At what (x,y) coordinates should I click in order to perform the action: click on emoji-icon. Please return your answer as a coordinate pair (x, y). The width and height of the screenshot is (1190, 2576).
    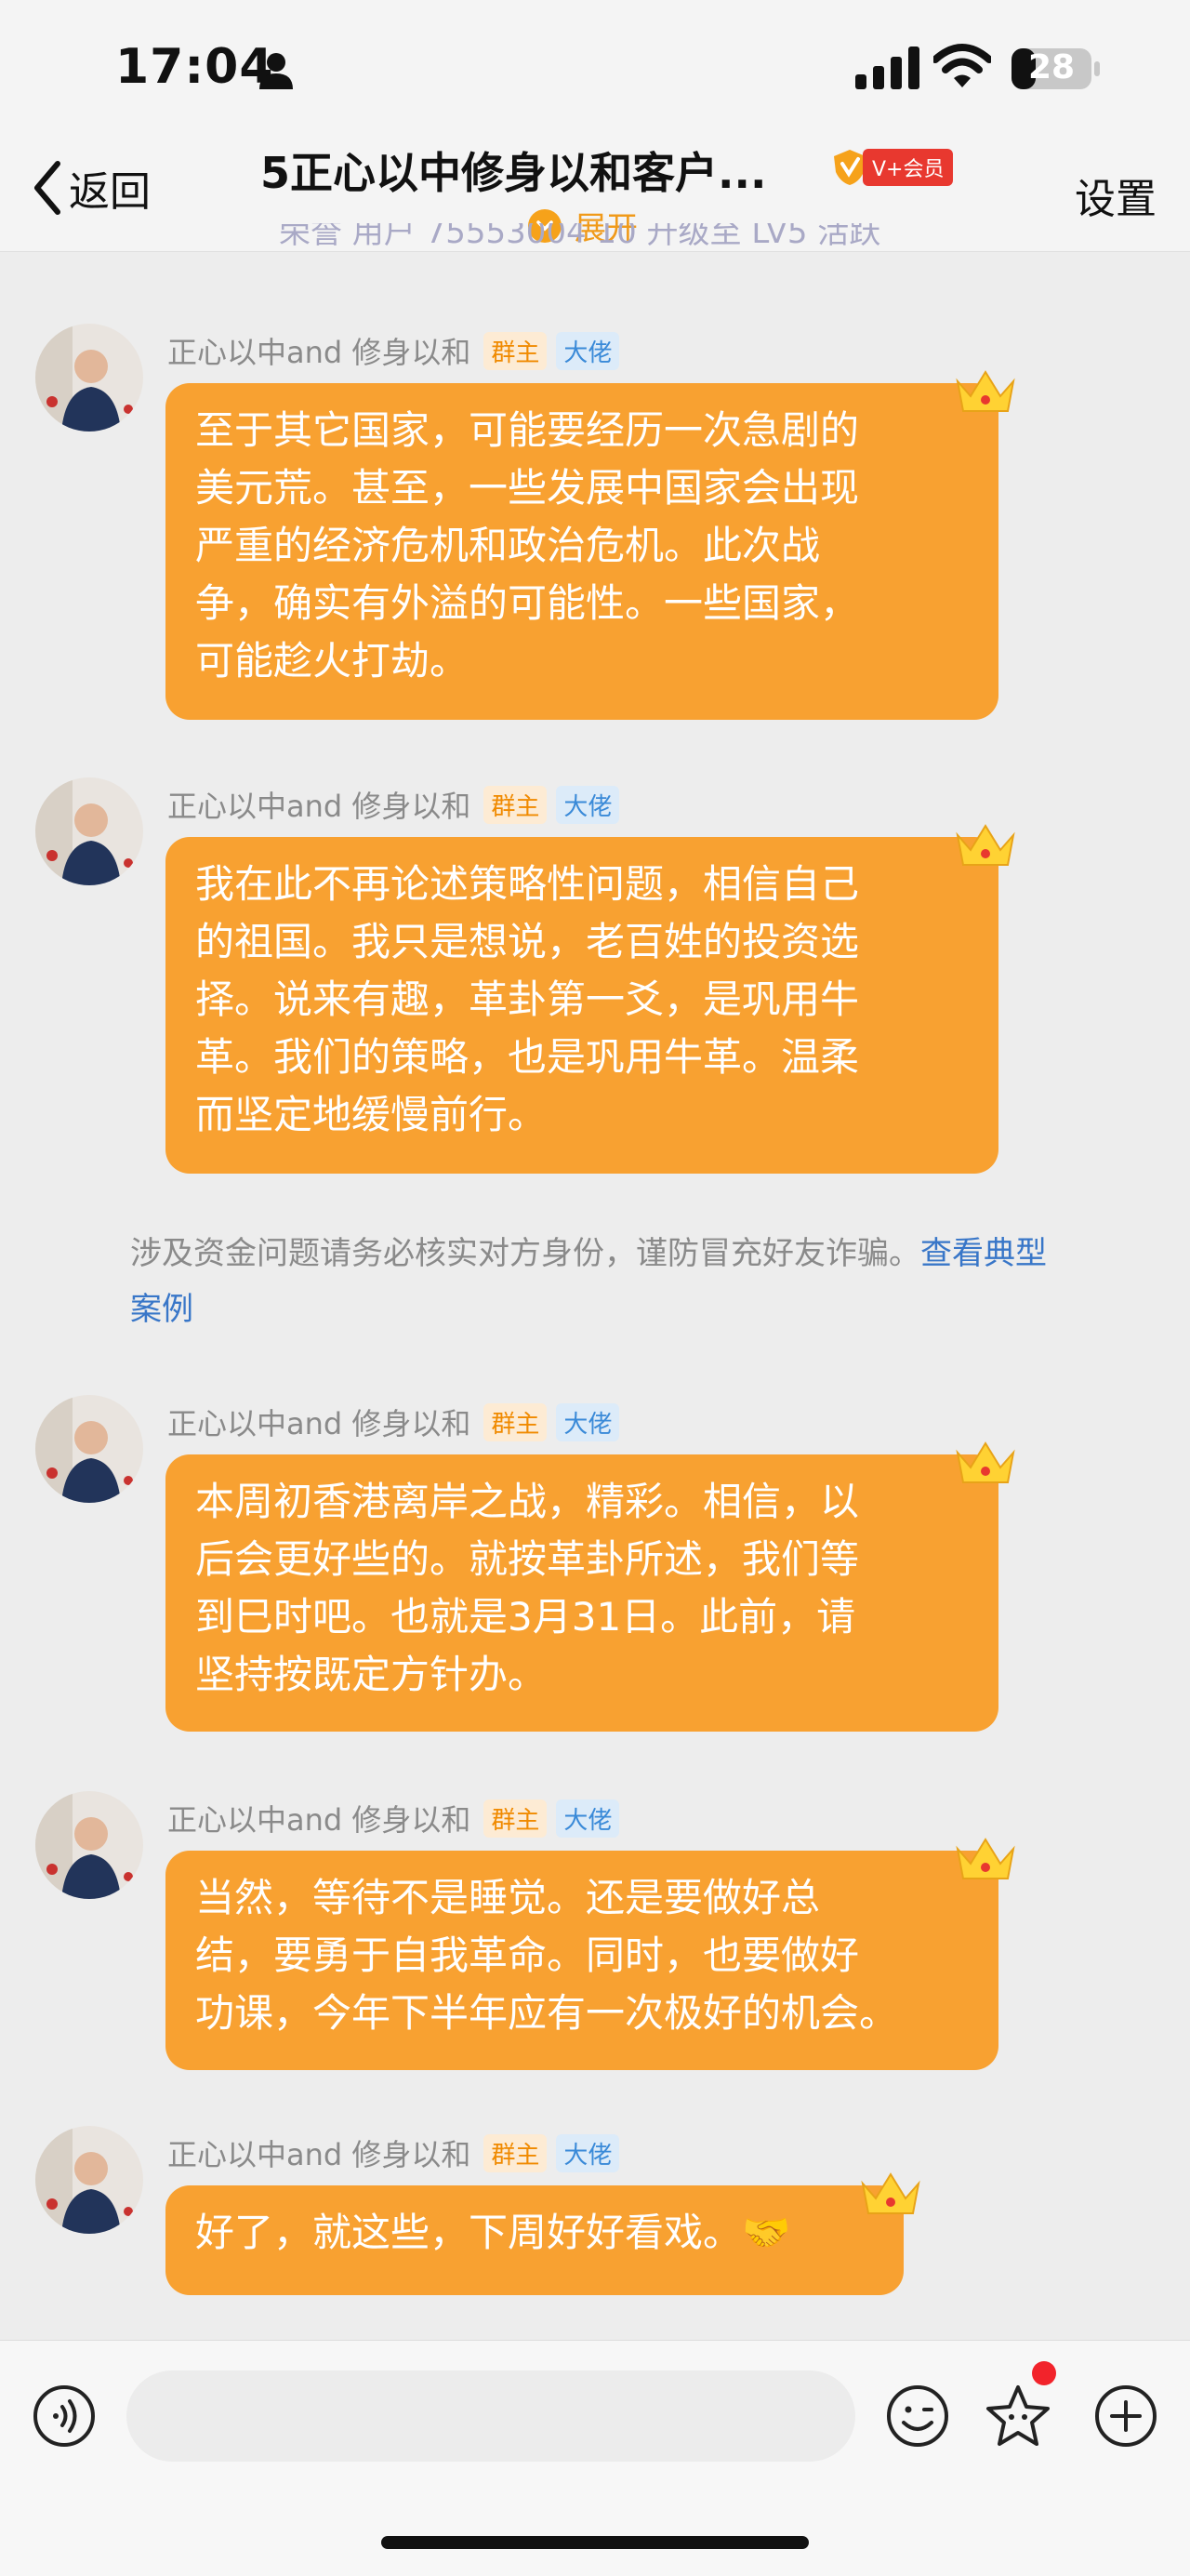
    Looking at the image, I should click on (917, 2416).